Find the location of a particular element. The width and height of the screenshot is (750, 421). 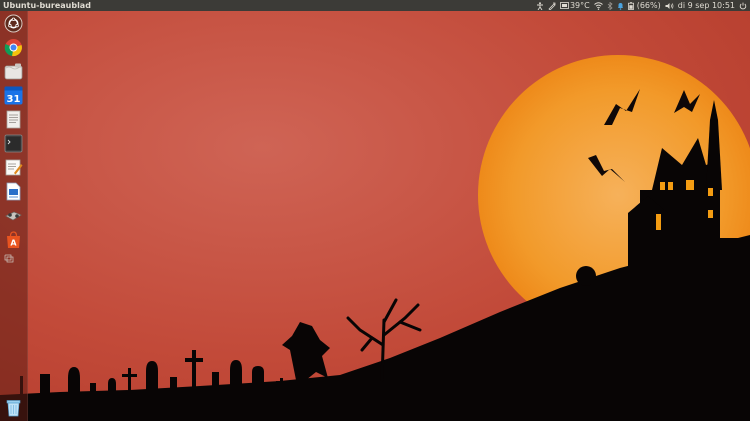

file-manager-icon is located at coordinates (13, 71).